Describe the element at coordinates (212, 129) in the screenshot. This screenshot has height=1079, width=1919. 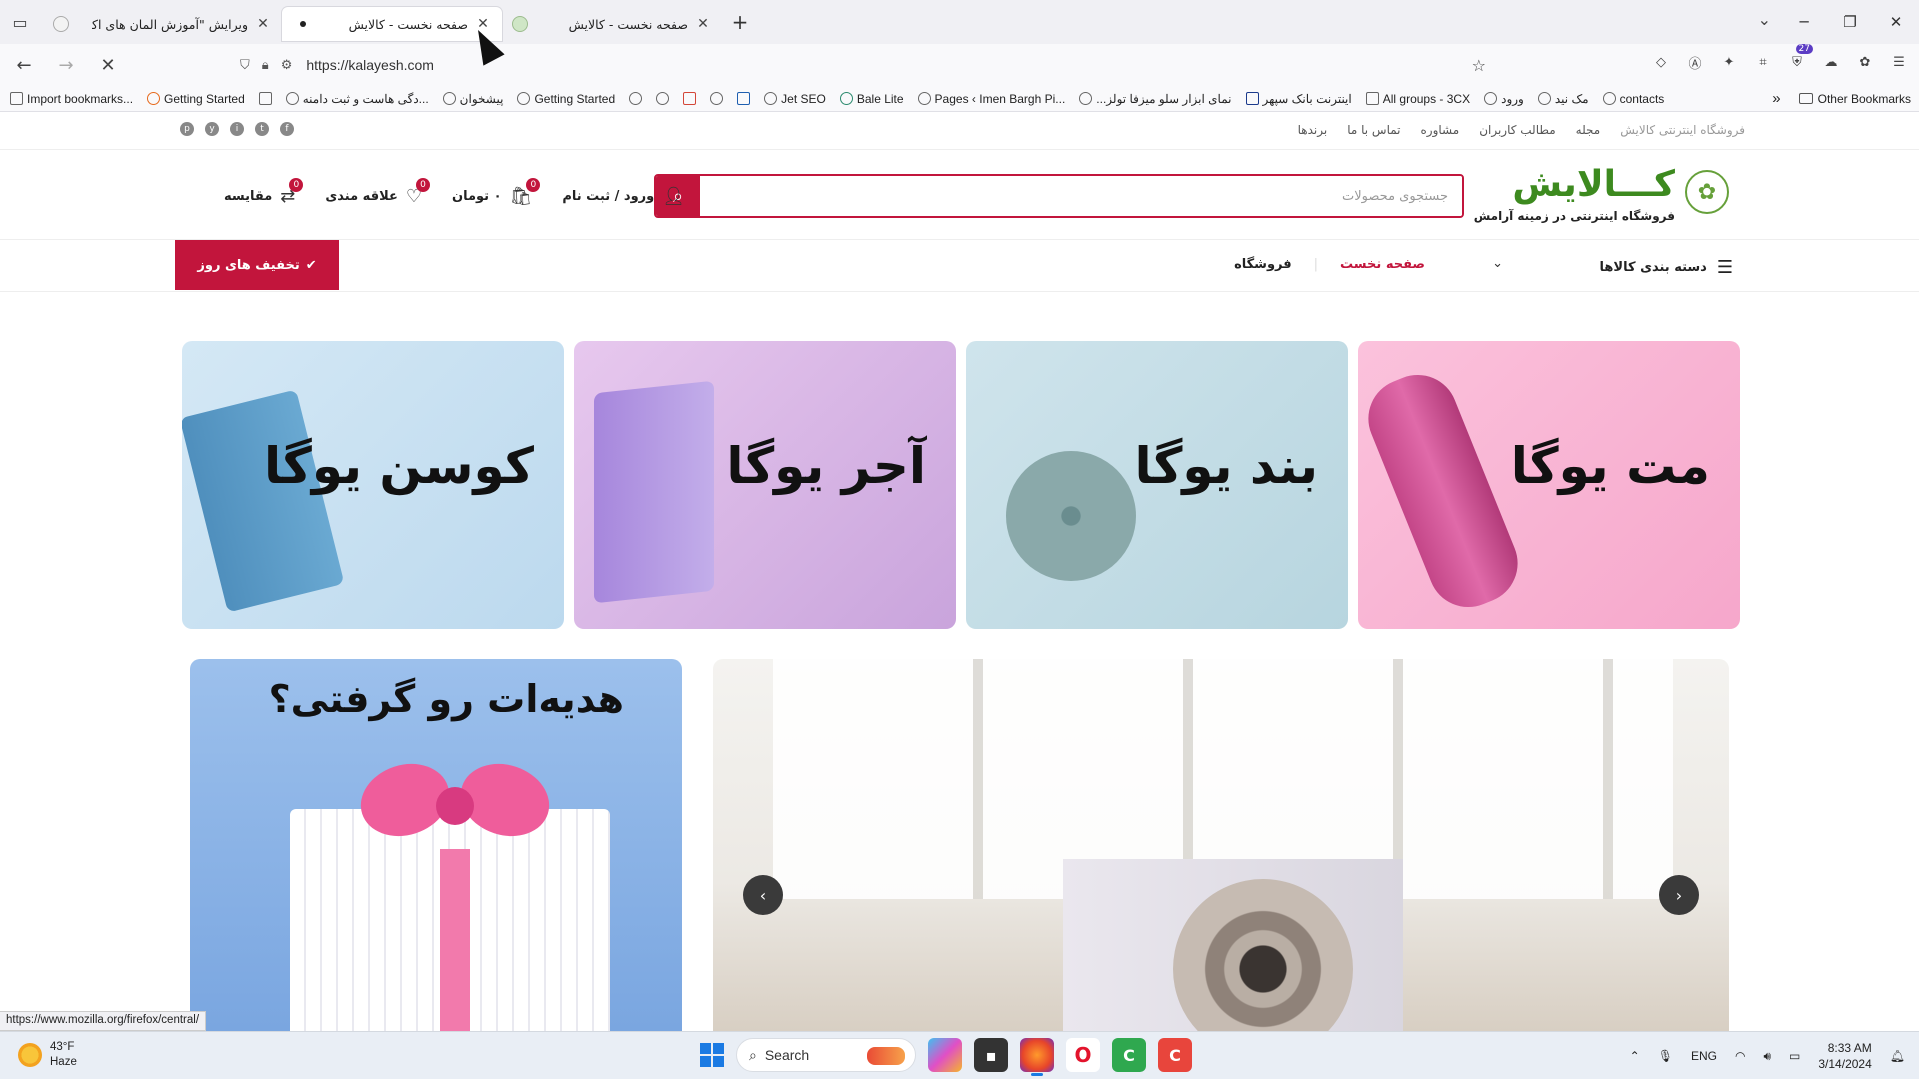
I see `youtube-icon: y` at that location.